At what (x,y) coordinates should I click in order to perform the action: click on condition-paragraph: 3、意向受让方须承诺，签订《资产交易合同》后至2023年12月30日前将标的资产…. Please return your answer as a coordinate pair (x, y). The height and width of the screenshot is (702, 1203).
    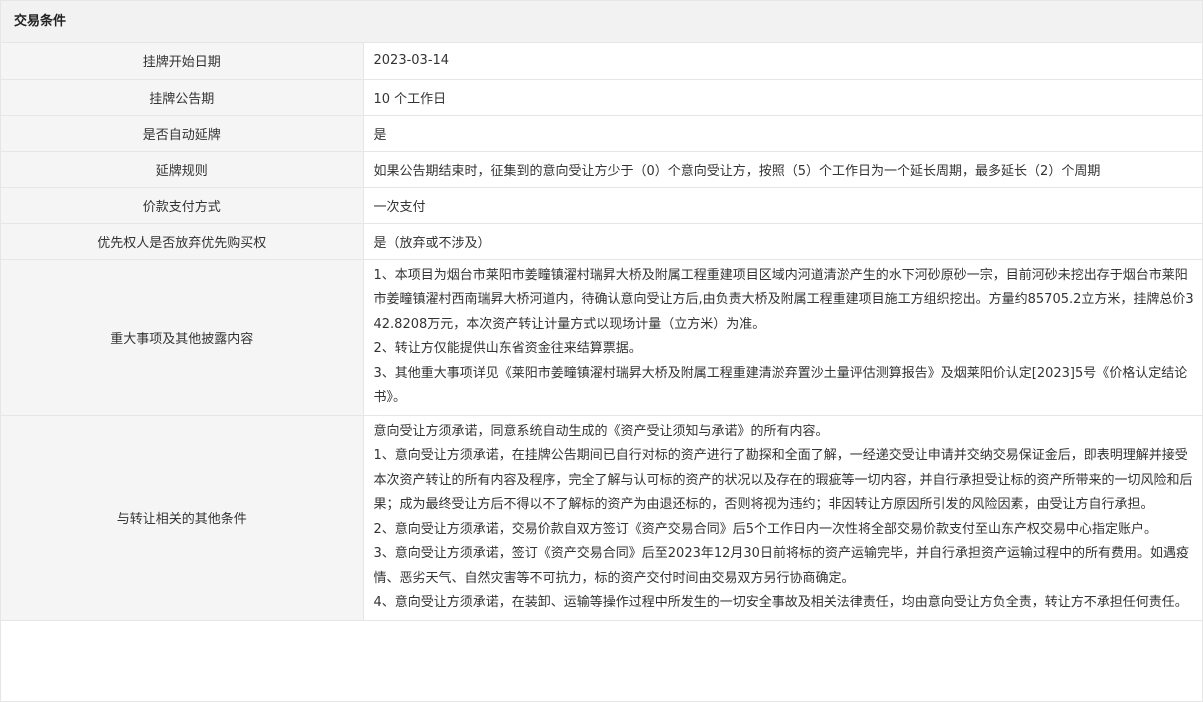
    Looking at the image, I should click on (781, 566).